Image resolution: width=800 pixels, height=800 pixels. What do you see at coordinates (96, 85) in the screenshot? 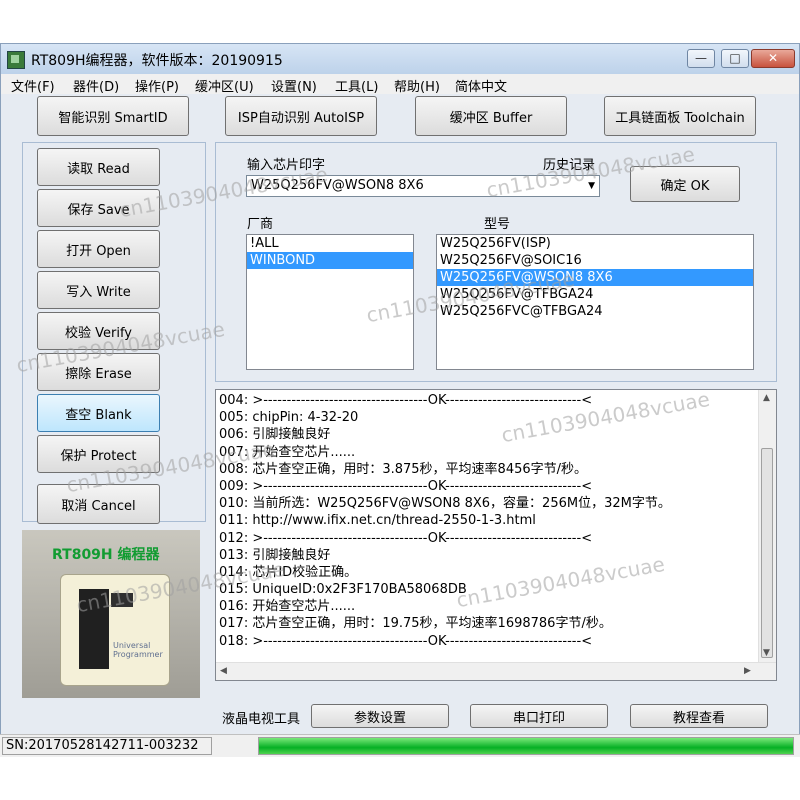
I see `menu-device: 器件(D)` at bounding box center [96, 85].